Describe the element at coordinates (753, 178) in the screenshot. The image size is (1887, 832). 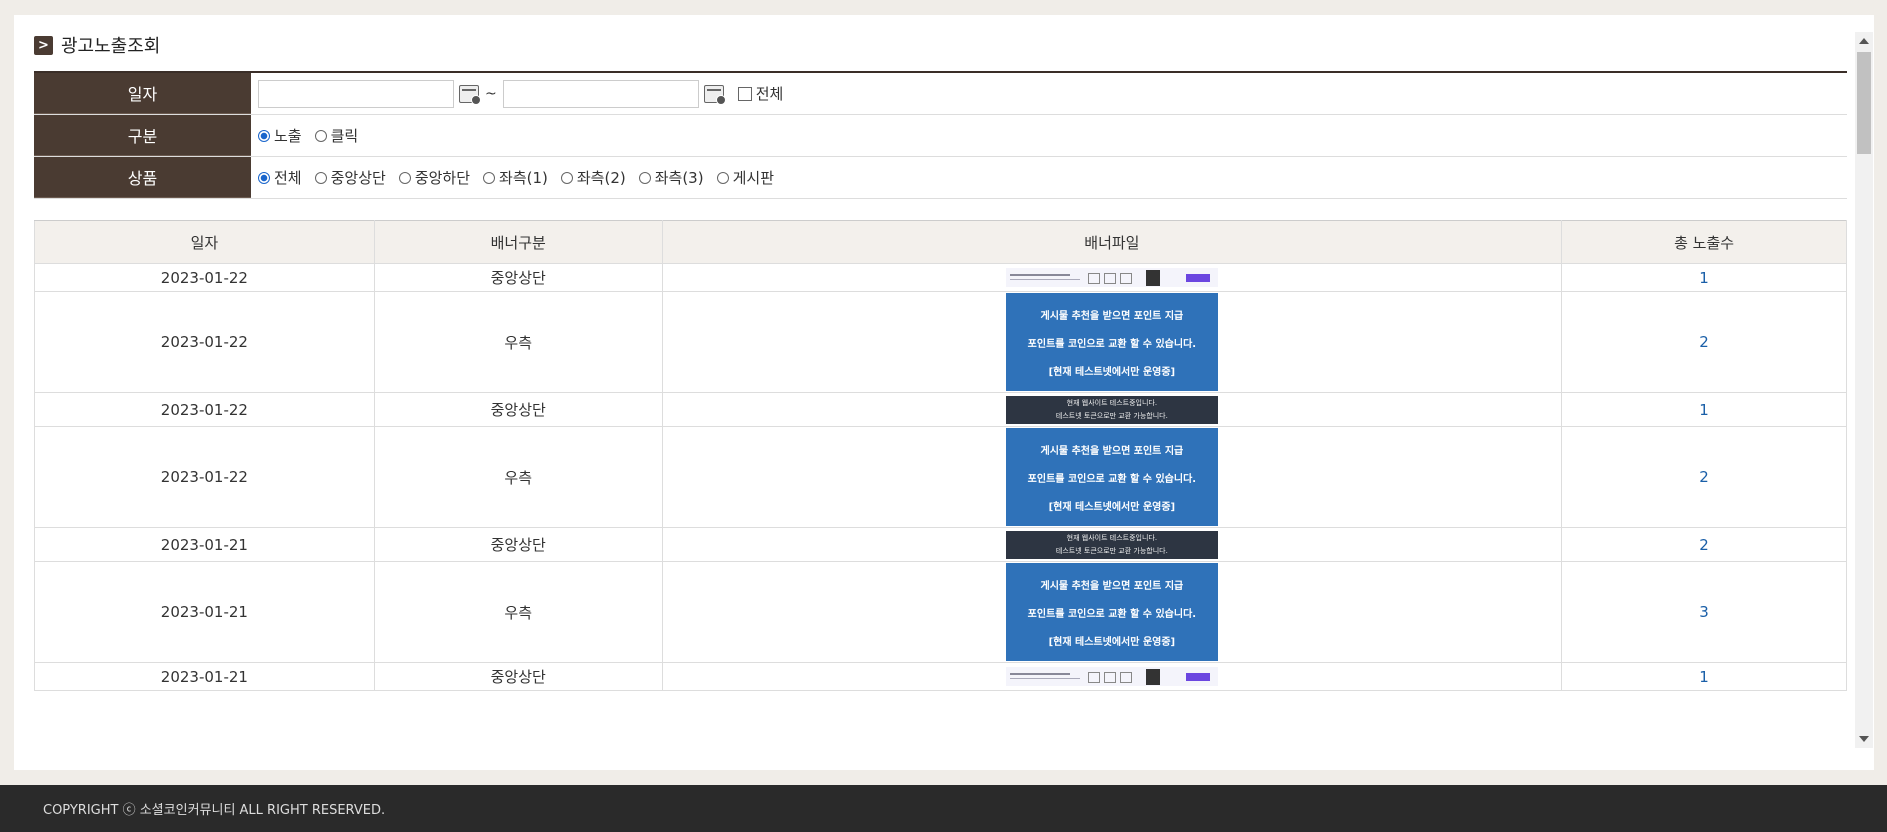
I see `radio-label: 게시판` at that location.